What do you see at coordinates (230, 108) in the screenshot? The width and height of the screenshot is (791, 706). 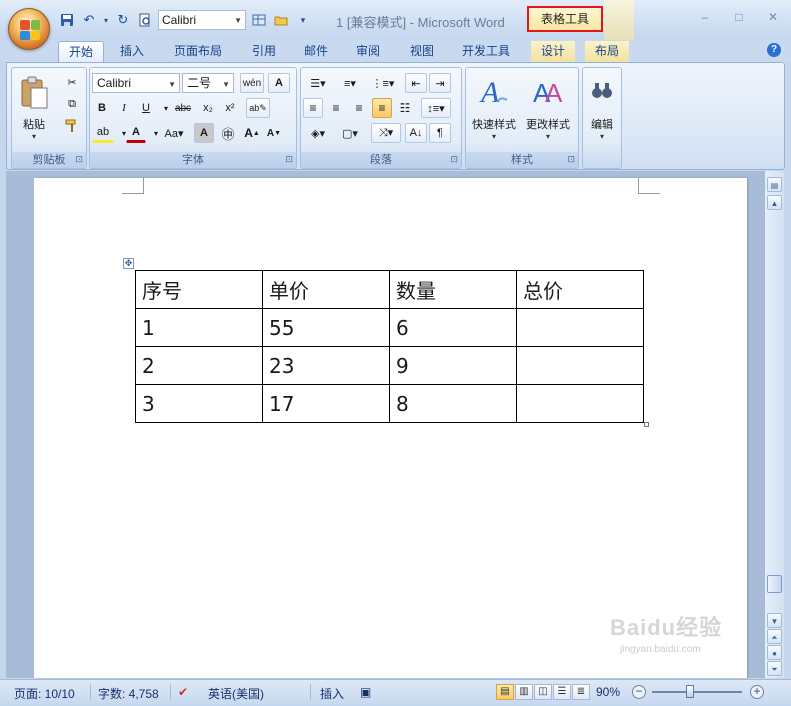 I see `superscript-icon: x²` at bounding box center [230, 108].